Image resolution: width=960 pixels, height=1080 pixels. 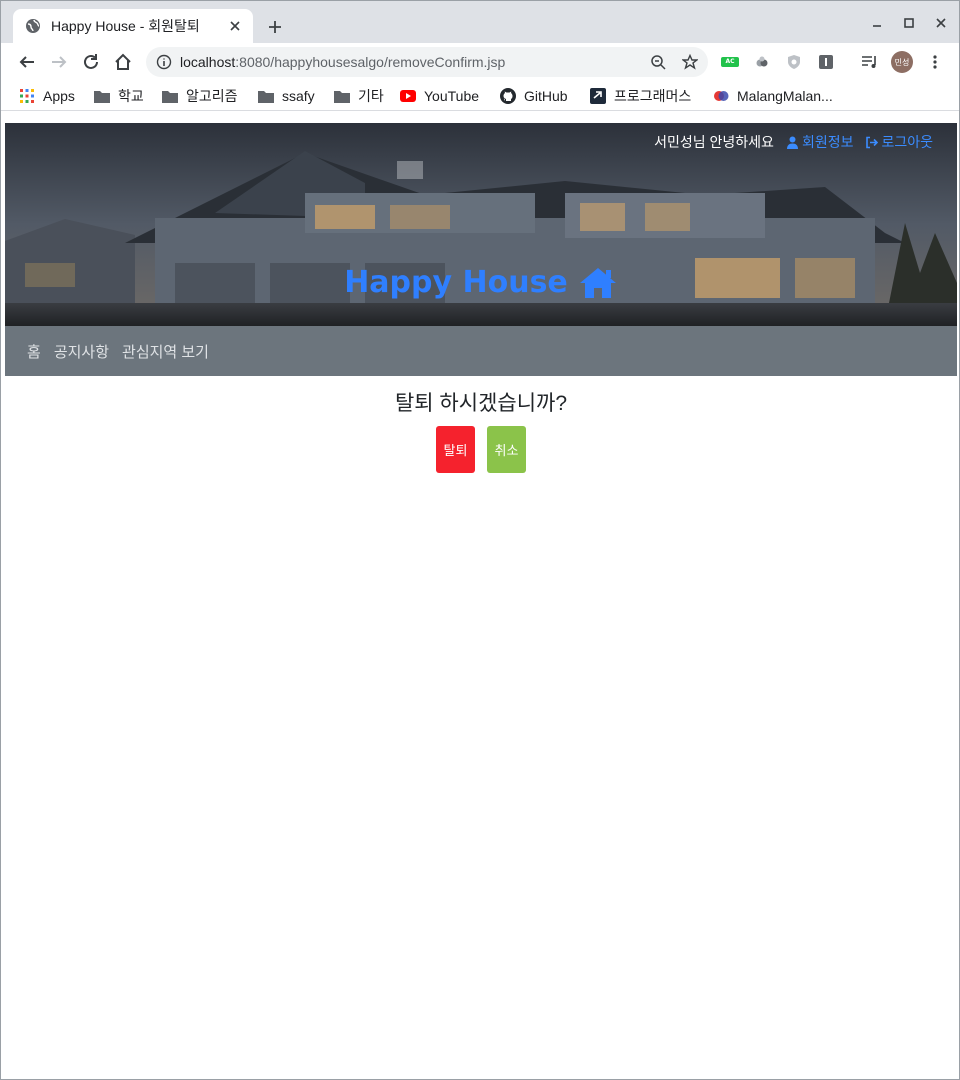 What do you see at coordinates (762, 62) in the screenshot?
I see `extension-dots-icon` at bounding box center [762, 62].